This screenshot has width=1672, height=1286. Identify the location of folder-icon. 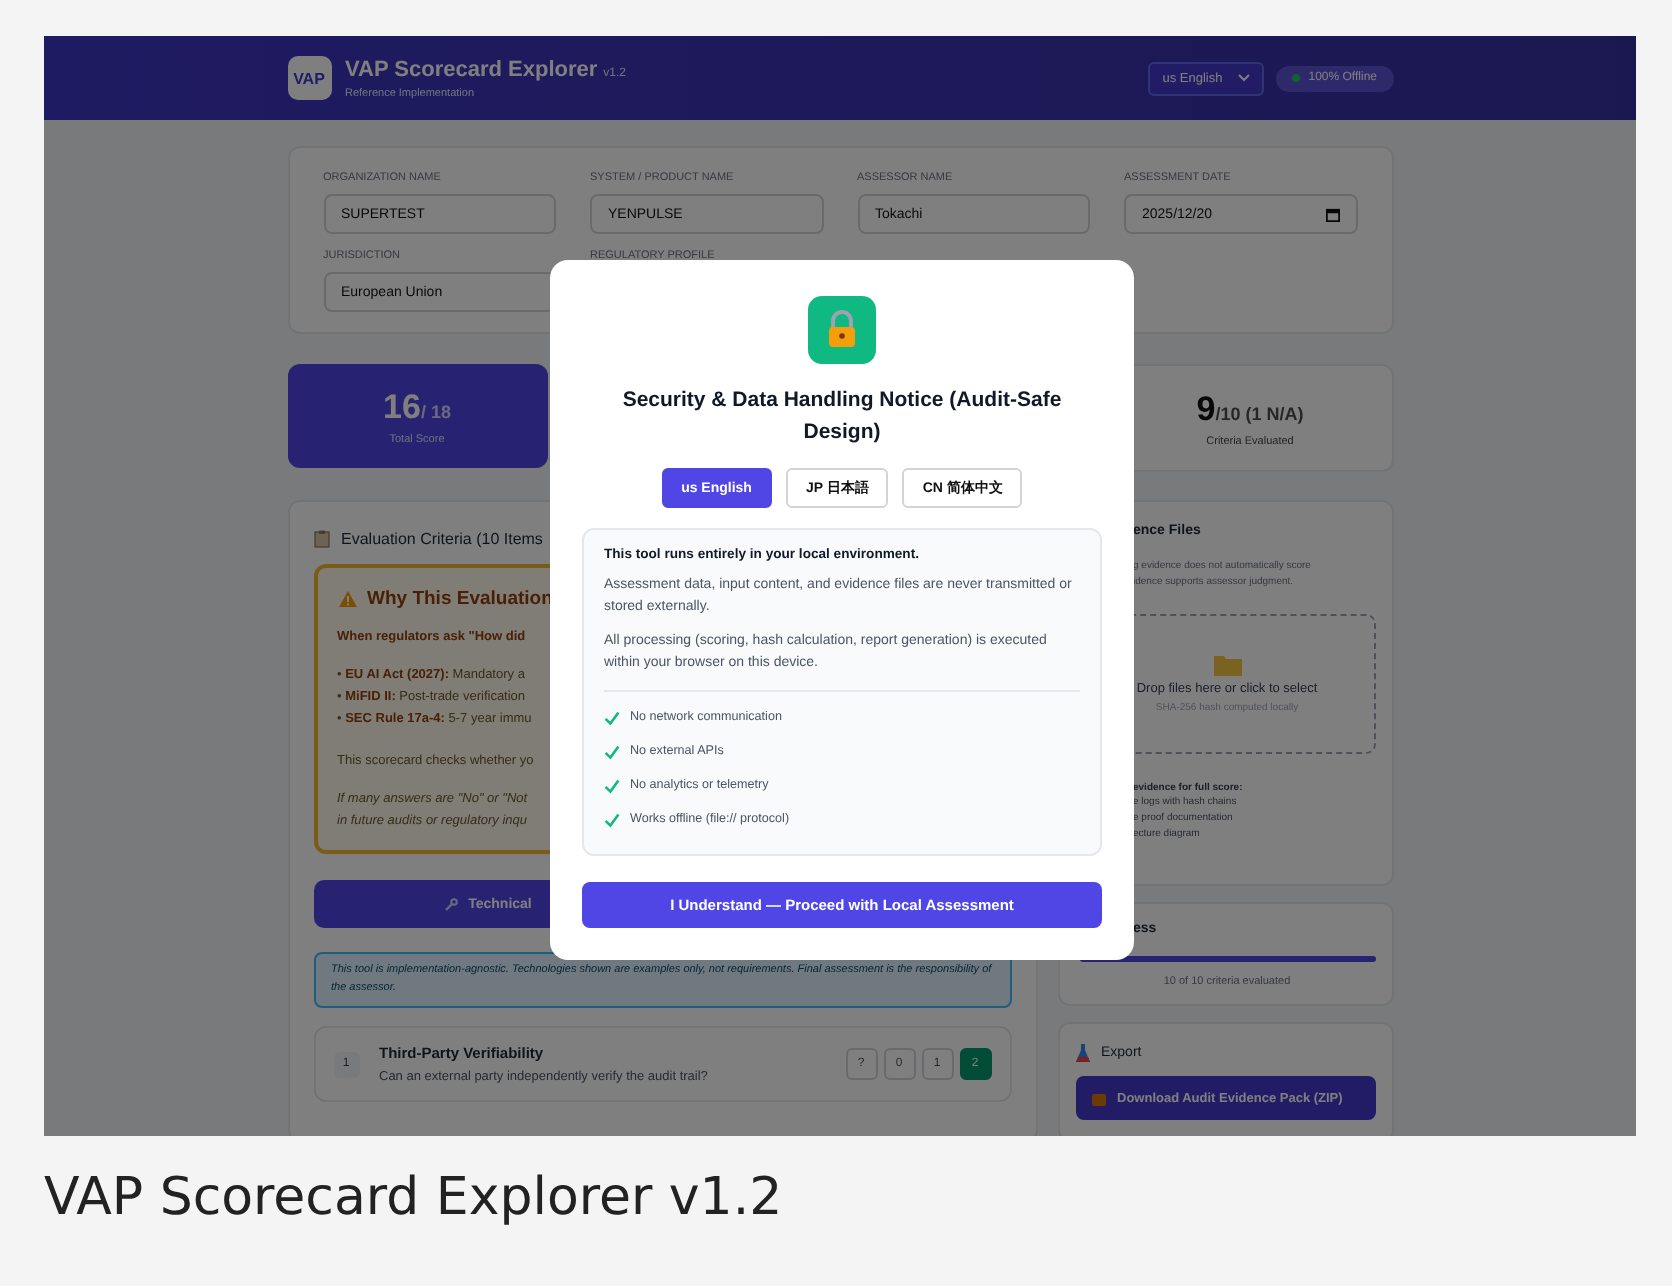
(1227, 665).